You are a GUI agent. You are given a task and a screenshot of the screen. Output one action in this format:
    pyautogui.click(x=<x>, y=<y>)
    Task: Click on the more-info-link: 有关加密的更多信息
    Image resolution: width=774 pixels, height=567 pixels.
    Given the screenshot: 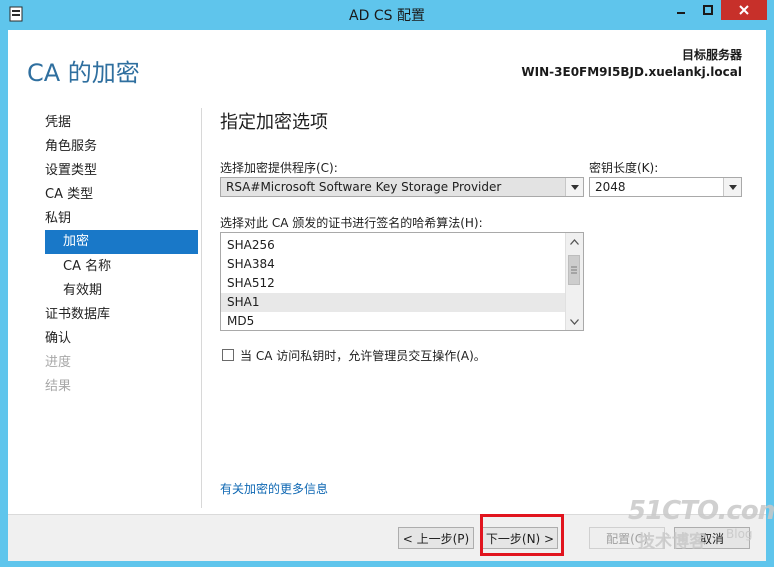 What is the action you would take?
    pyautogui.click(x=274, y=488)
    